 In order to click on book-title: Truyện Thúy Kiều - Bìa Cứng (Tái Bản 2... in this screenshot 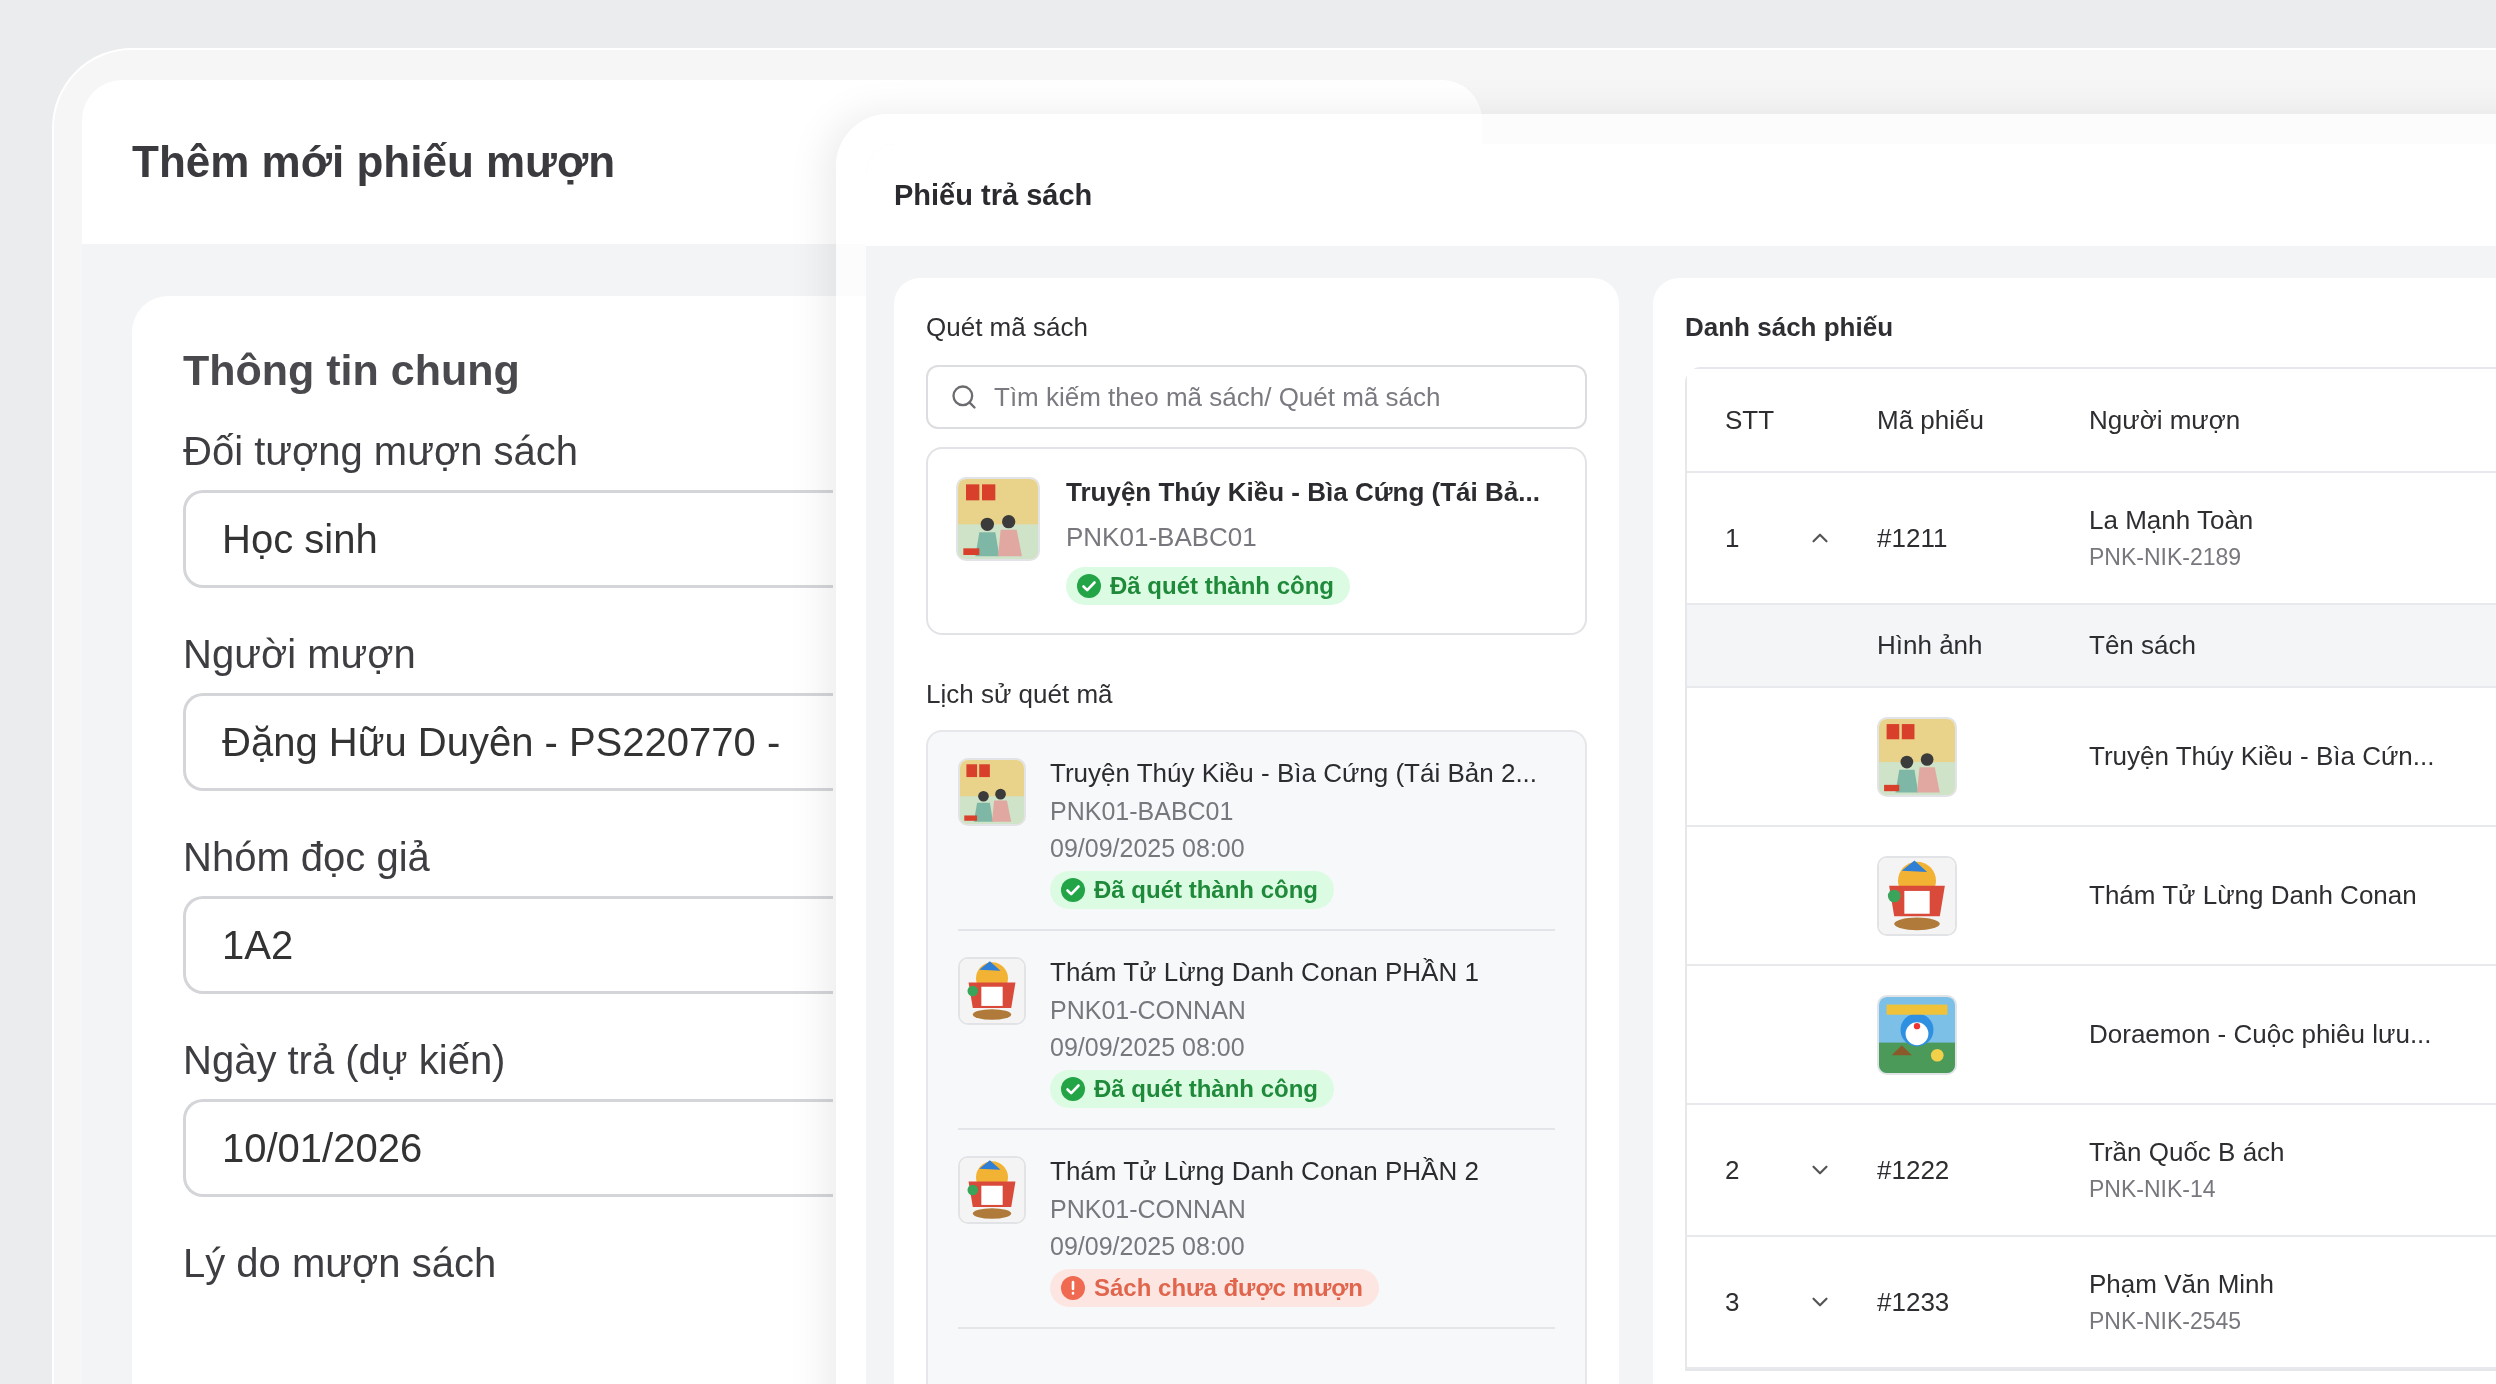, I will do `click(1294, 773)`.